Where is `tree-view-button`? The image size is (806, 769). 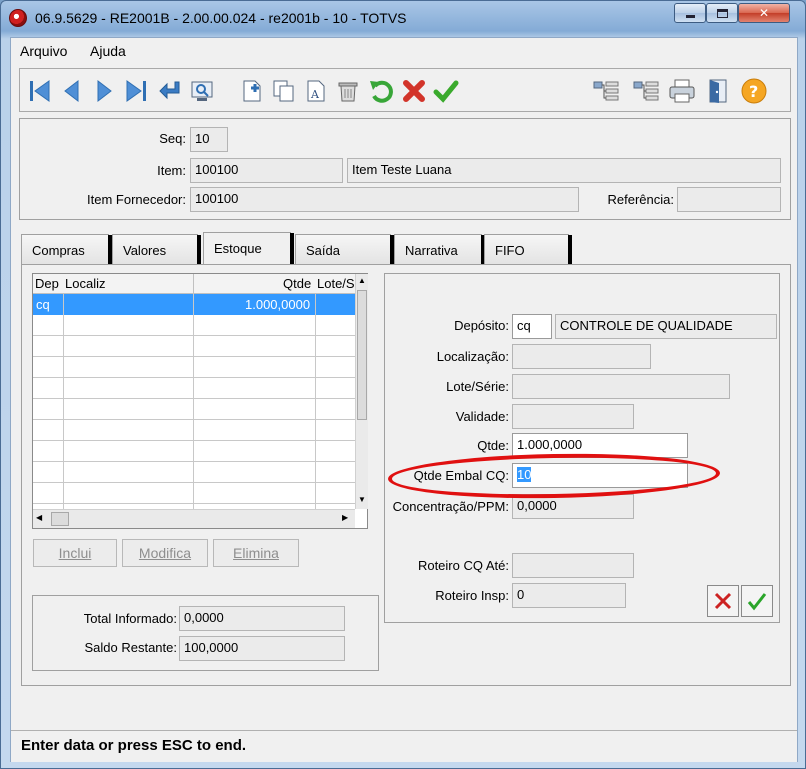
tree-view-button is located at coordinates (606, 91).